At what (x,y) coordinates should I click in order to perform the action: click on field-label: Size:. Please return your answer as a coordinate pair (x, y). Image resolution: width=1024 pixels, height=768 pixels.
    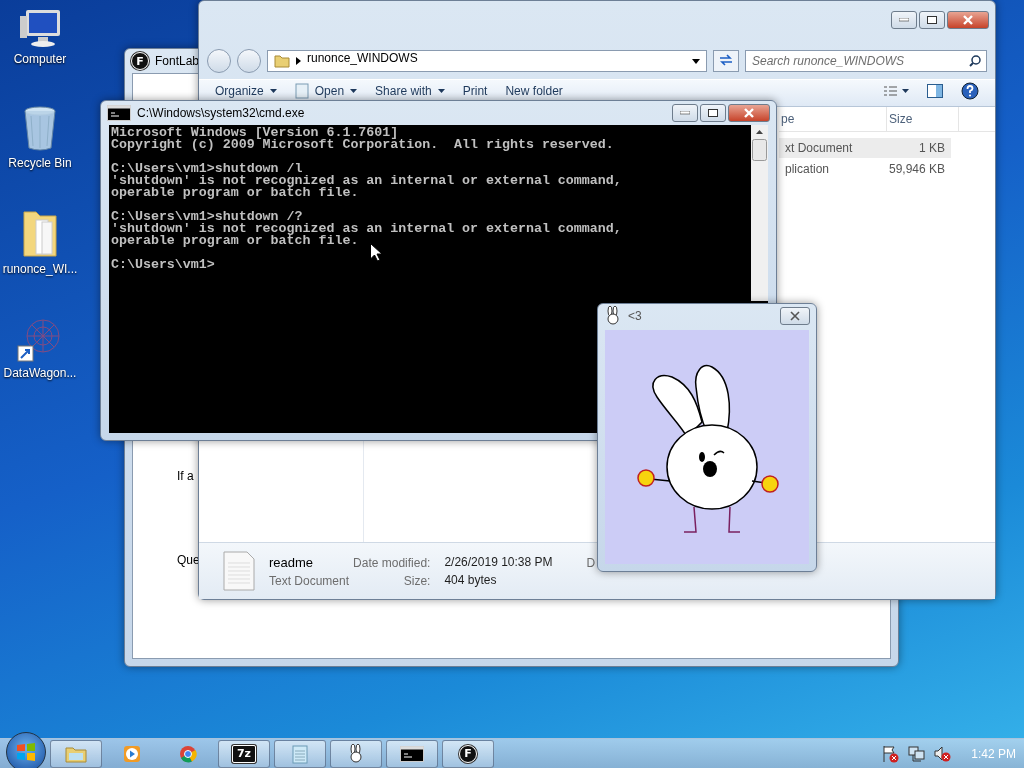
    Looking at the image, I should click on (416, 580).